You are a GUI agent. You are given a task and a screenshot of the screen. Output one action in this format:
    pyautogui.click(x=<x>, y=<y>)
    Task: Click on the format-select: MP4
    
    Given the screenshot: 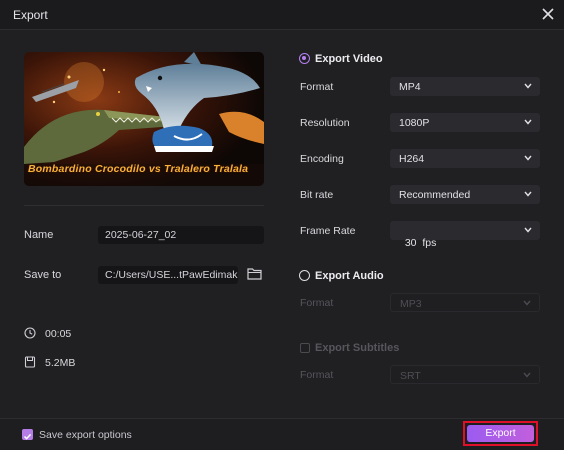 What is the action you would take?
    pyautogui.click(x=465, y=86)
    